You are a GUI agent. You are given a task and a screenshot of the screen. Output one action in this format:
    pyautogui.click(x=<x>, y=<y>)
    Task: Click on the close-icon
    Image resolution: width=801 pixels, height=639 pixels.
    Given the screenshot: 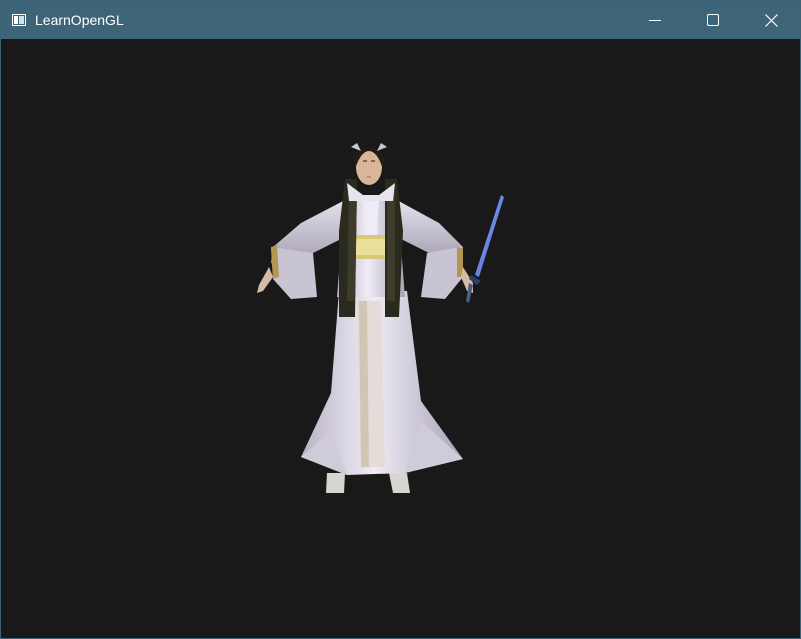 What is the action you would take?
    pyautogui.click(x=771, y=20)
    